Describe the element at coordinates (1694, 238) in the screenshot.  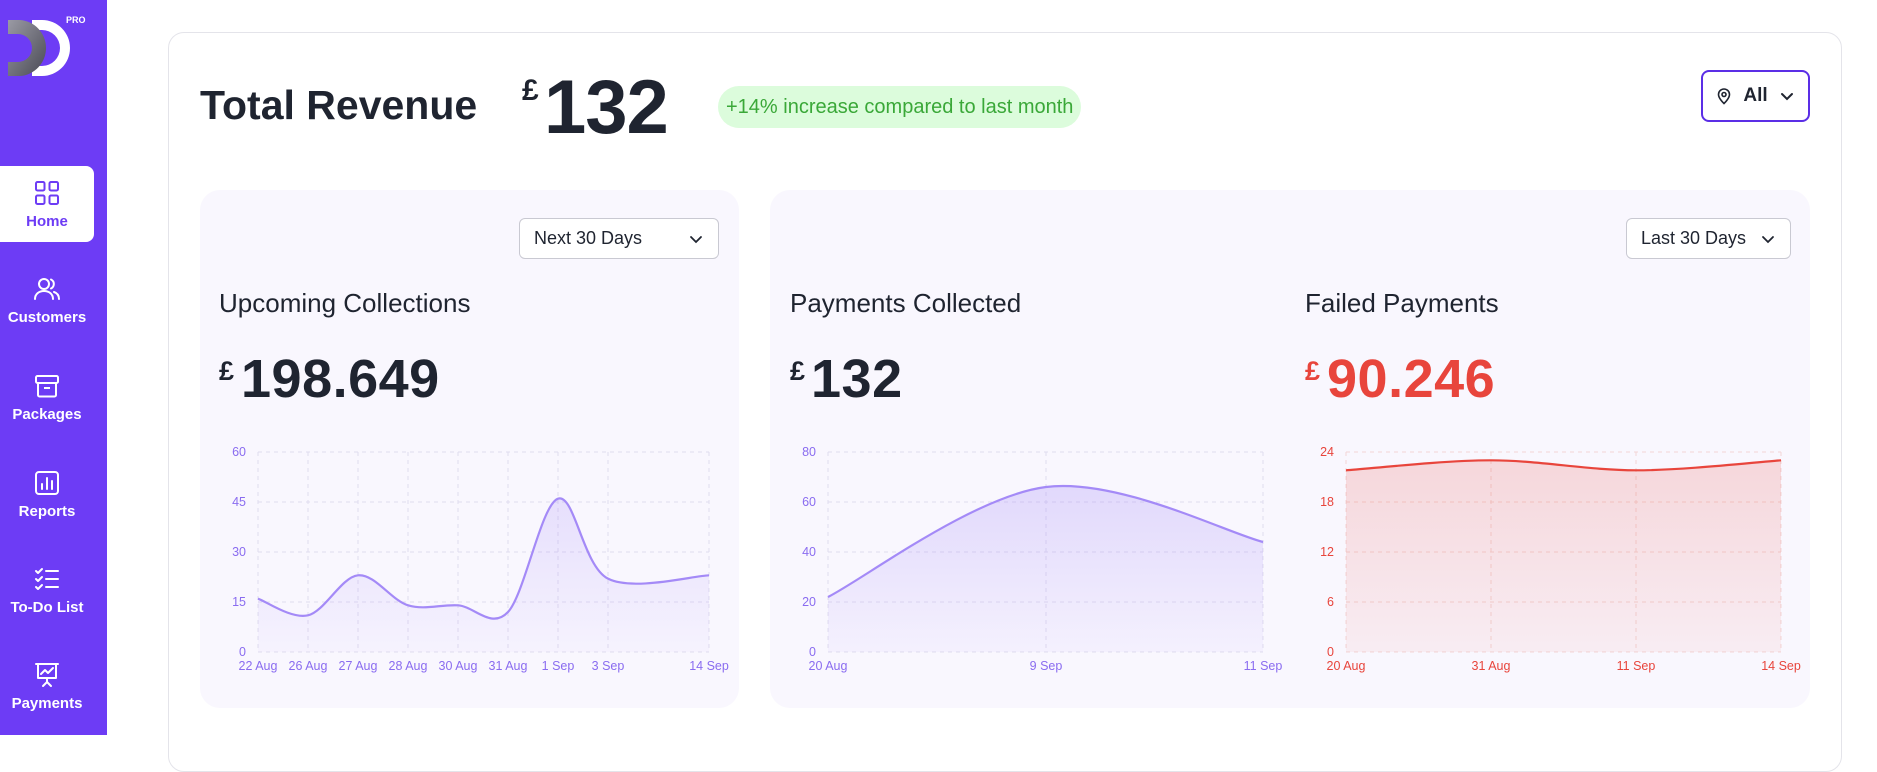
I see `payments-period-label: Last 30 Days` at that location.